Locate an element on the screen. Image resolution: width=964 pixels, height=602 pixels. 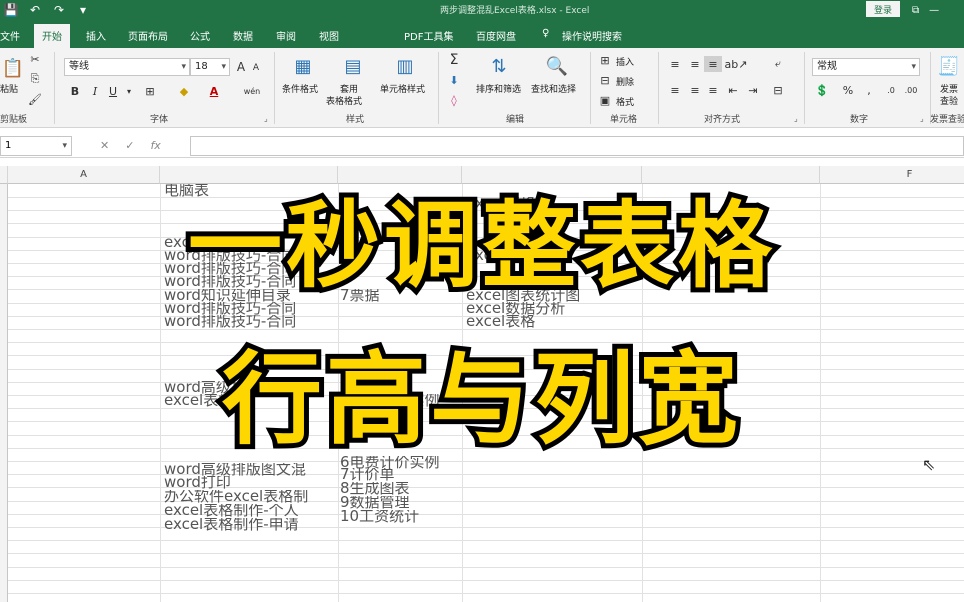
sort-filter-icon: ⇅ is located at coordinates (499, 66).